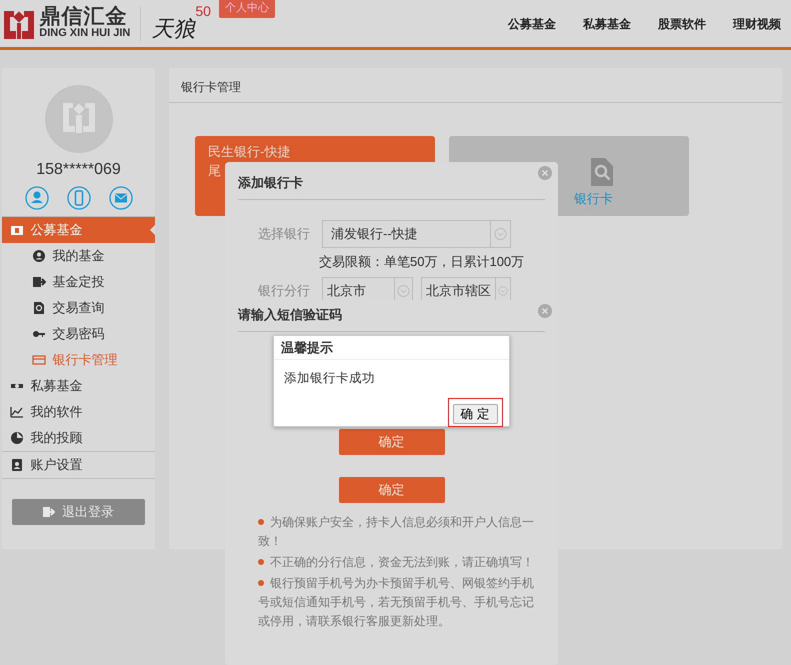 The image size is (791, 665). I want to click on menu-item: 我的投顾, so click(78, 438).